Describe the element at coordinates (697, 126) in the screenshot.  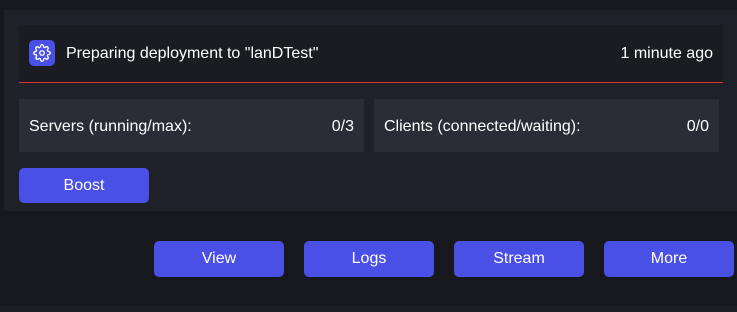
I see `clients-value: 0/0` at that location.